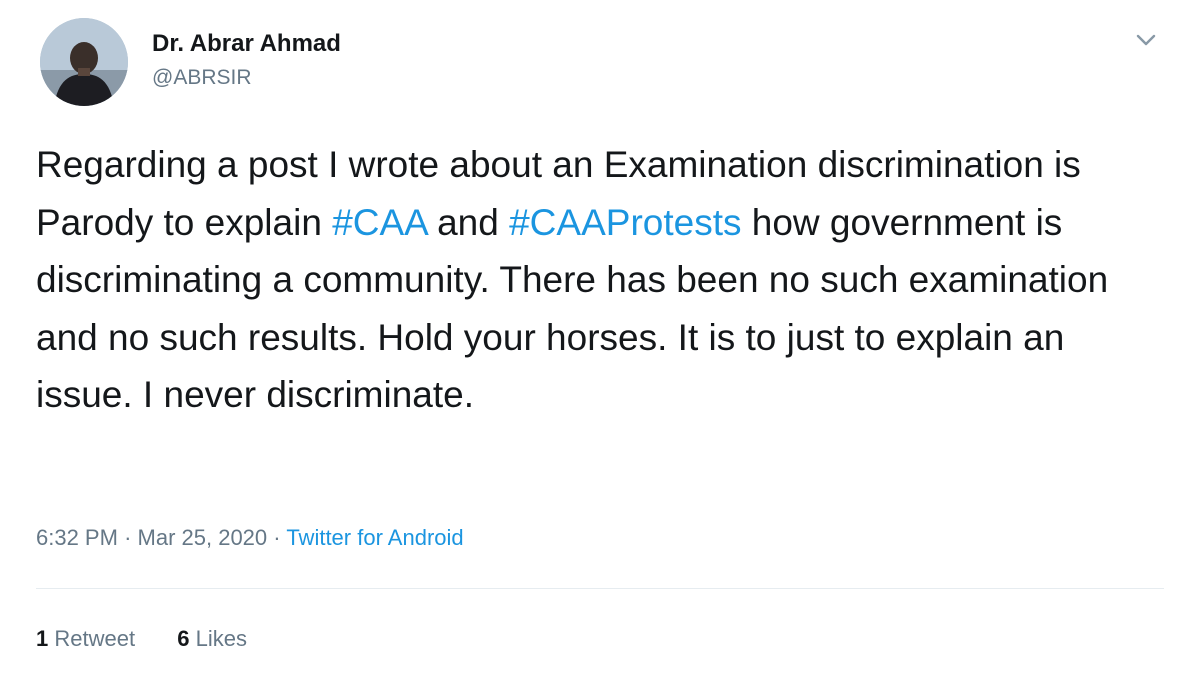 Image resolution: width=1200 pixels, height=675 pixels. I want to click on retweets-stat: 1 Retweet, so click(85, 638).